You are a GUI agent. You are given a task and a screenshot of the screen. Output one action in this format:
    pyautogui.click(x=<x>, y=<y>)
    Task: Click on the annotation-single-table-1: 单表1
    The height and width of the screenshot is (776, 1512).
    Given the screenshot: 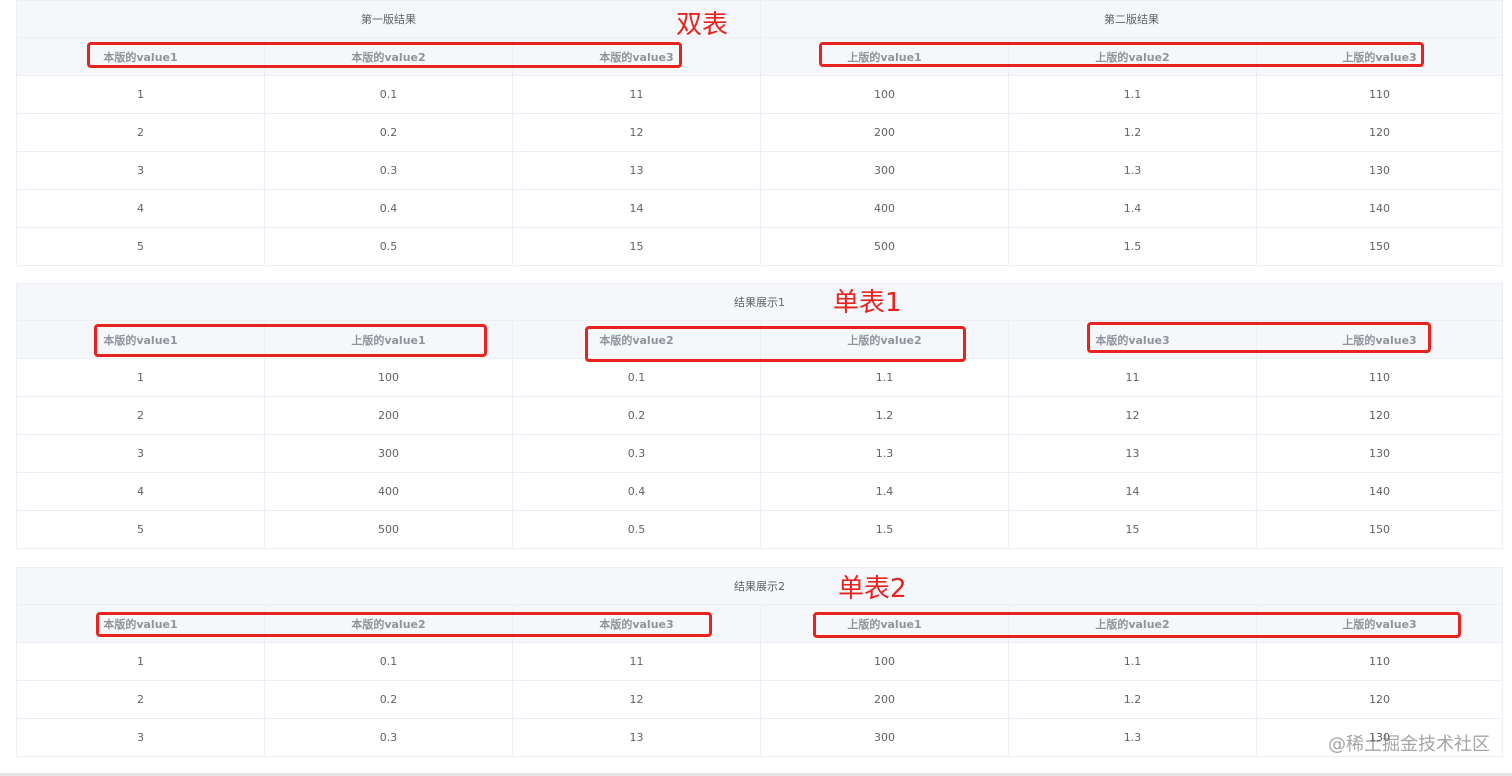 What is the action you would take?
    pyautogui.click(x=867, y=303)
    